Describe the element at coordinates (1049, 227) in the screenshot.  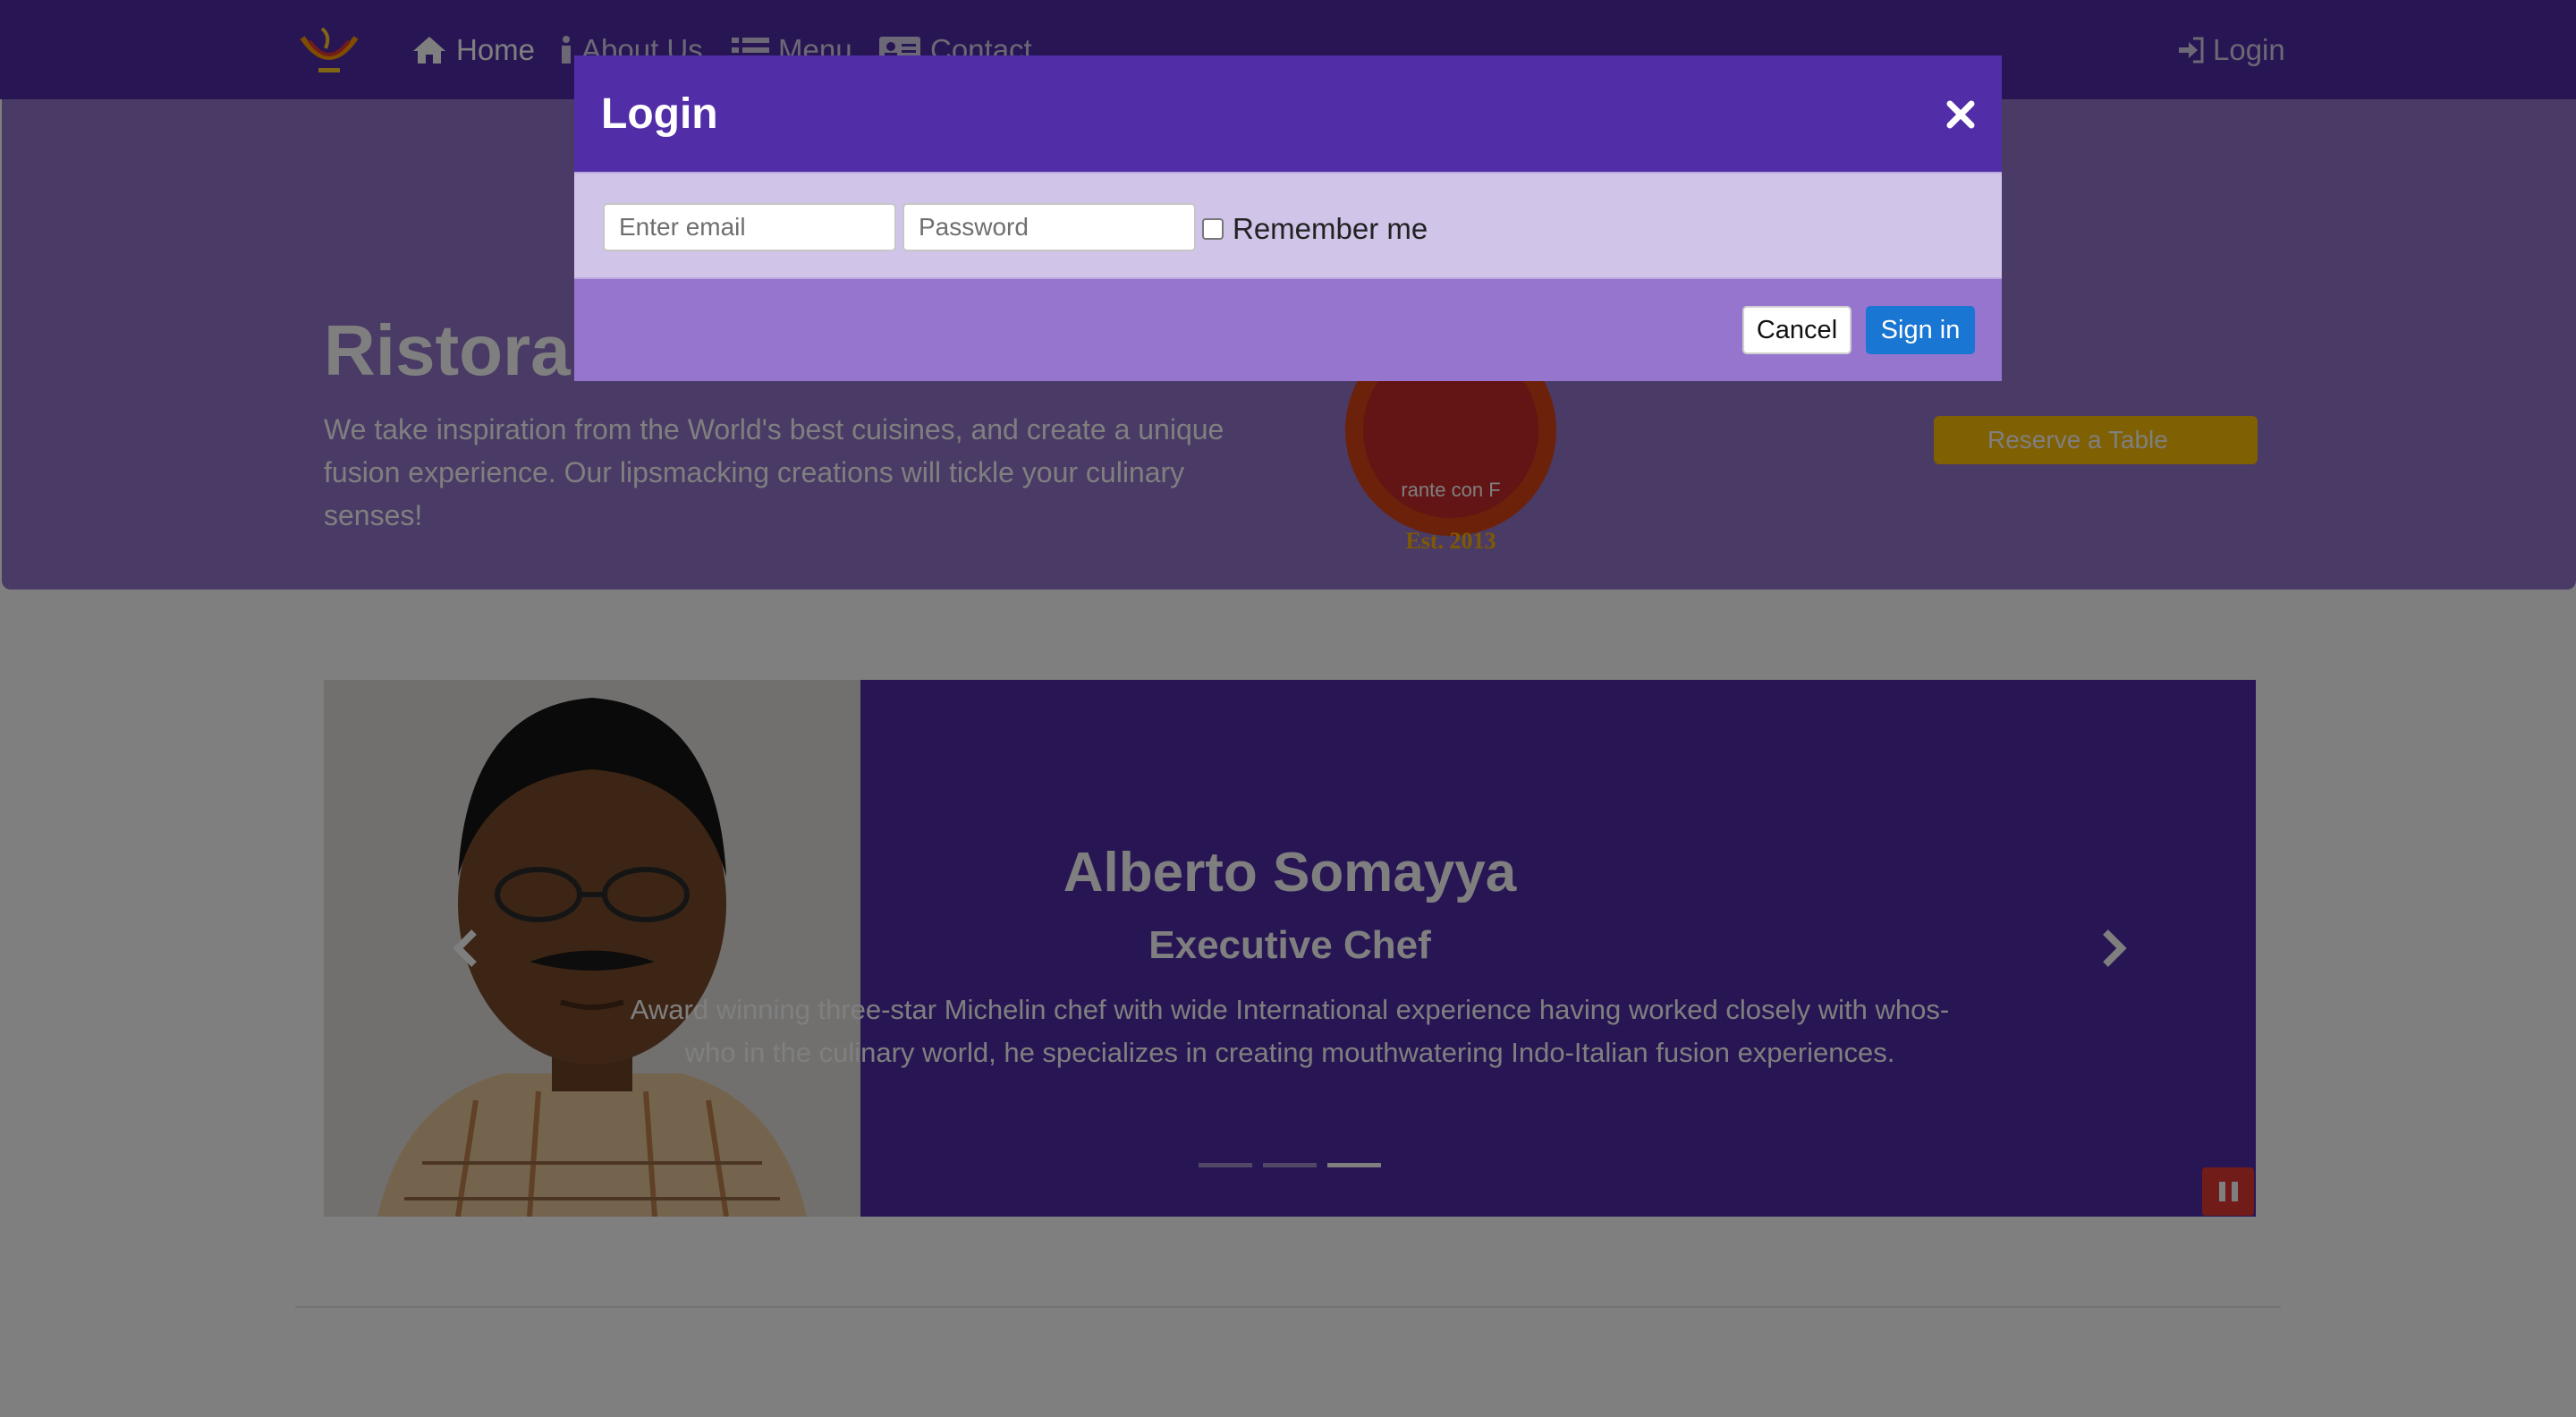
I see `password-field` at that location.